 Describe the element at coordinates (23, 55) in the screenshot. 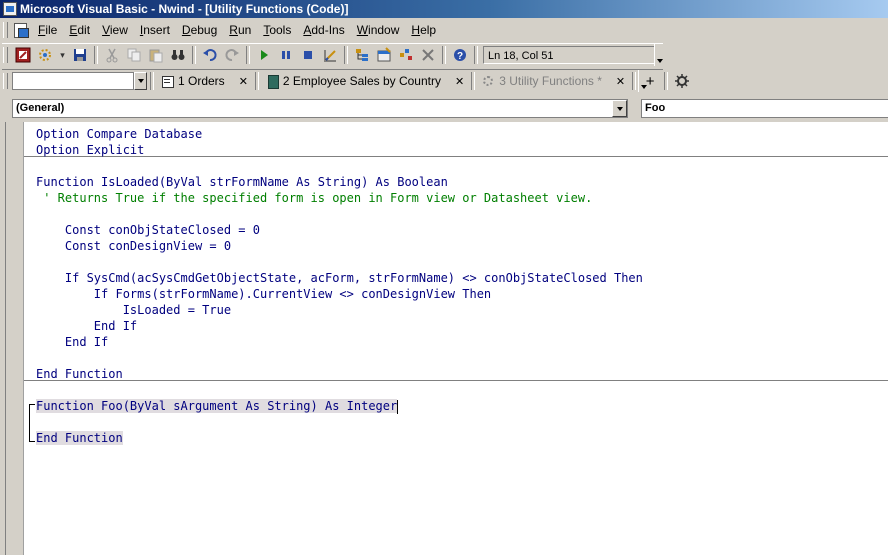

I see `view-access-button` at that location.